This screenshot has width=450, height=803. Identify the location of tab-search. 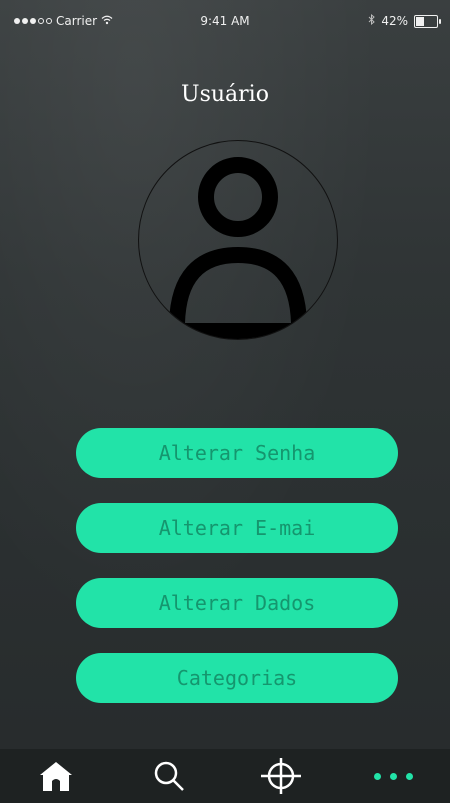
(169, 776).